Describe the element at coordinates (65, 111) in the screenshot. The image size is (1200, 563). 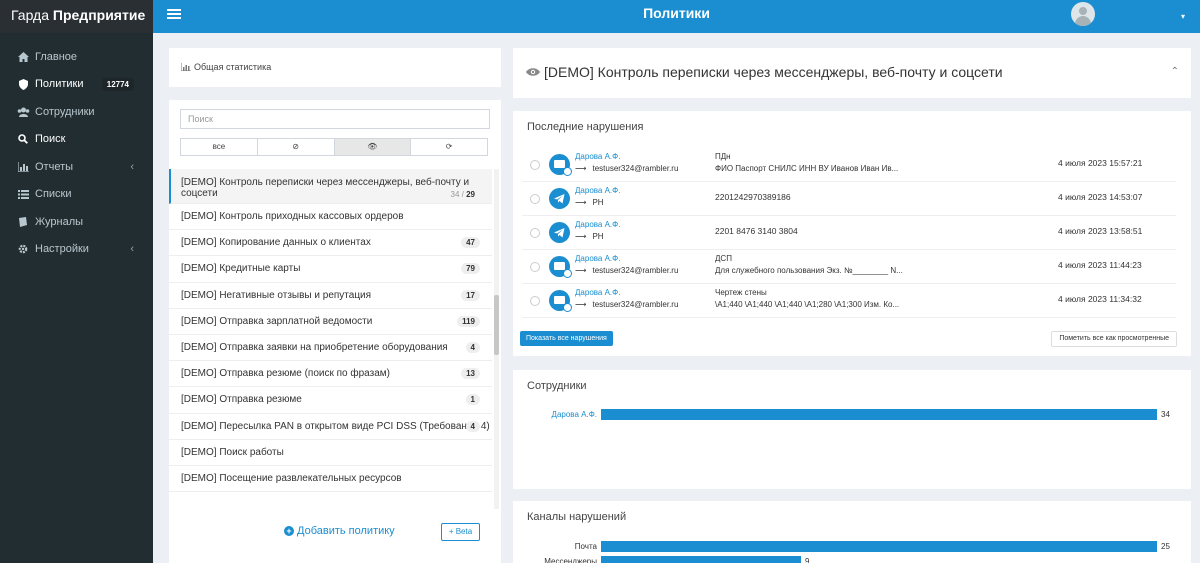
I see `sidebar-item-label: Сотрудники` at that location.